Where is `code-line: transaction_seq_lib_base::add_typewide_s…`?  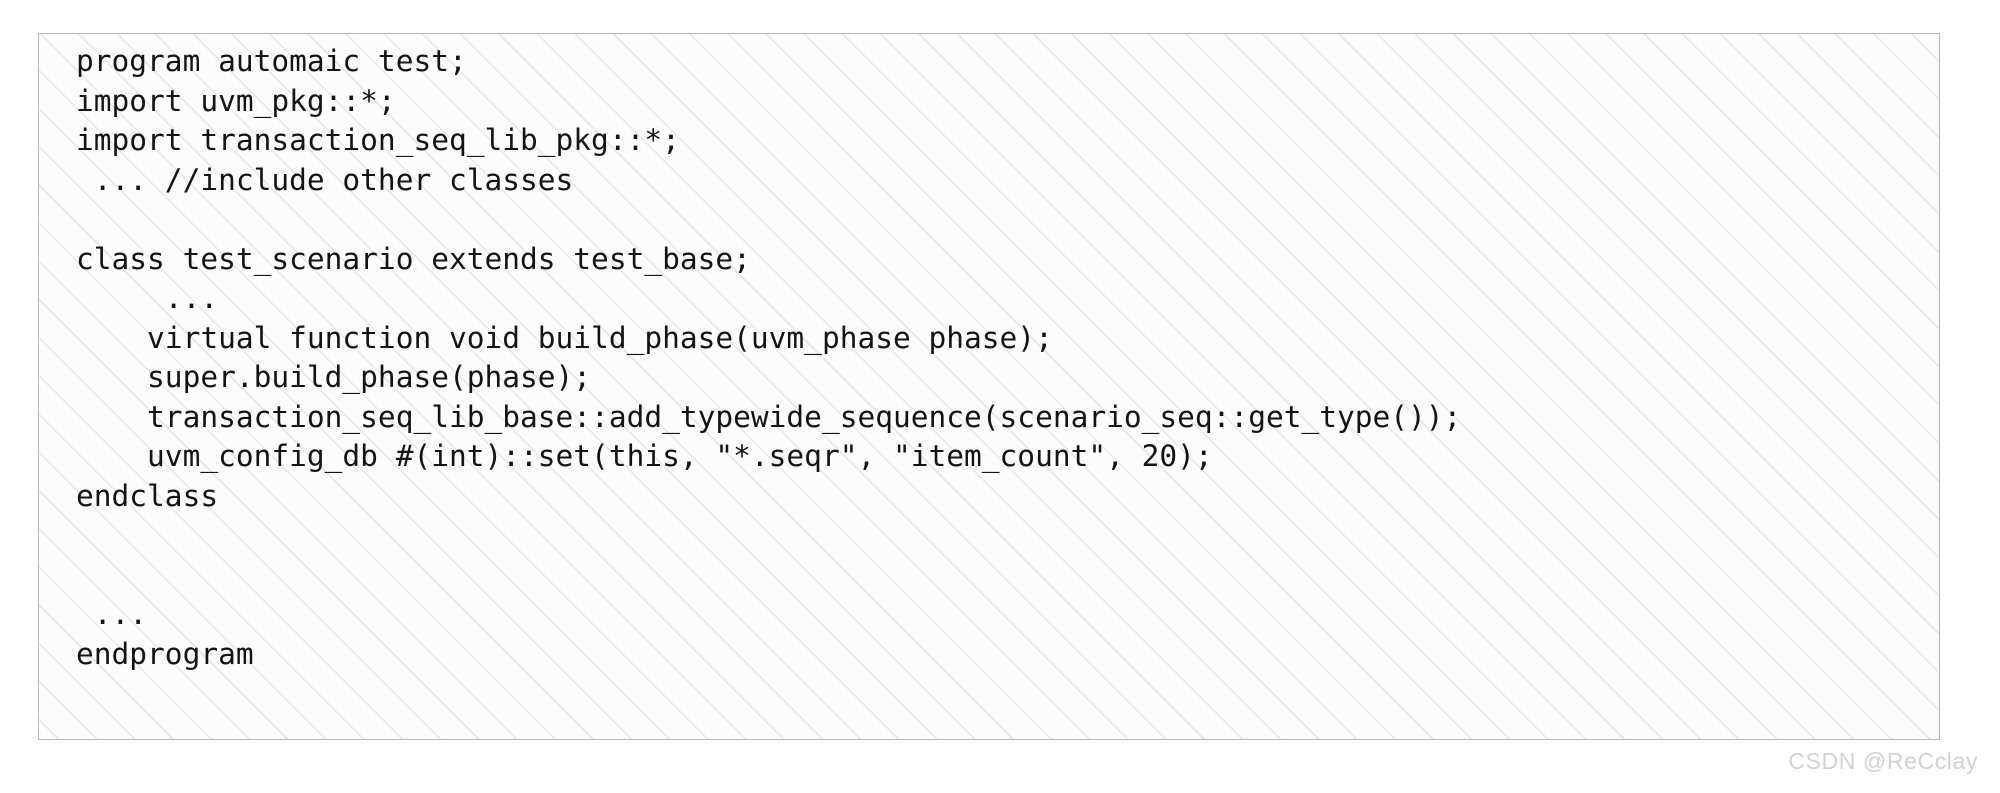 code-line: transaction_seq_lib_base::add_typewide_s… is located at coordinates (769, 416).